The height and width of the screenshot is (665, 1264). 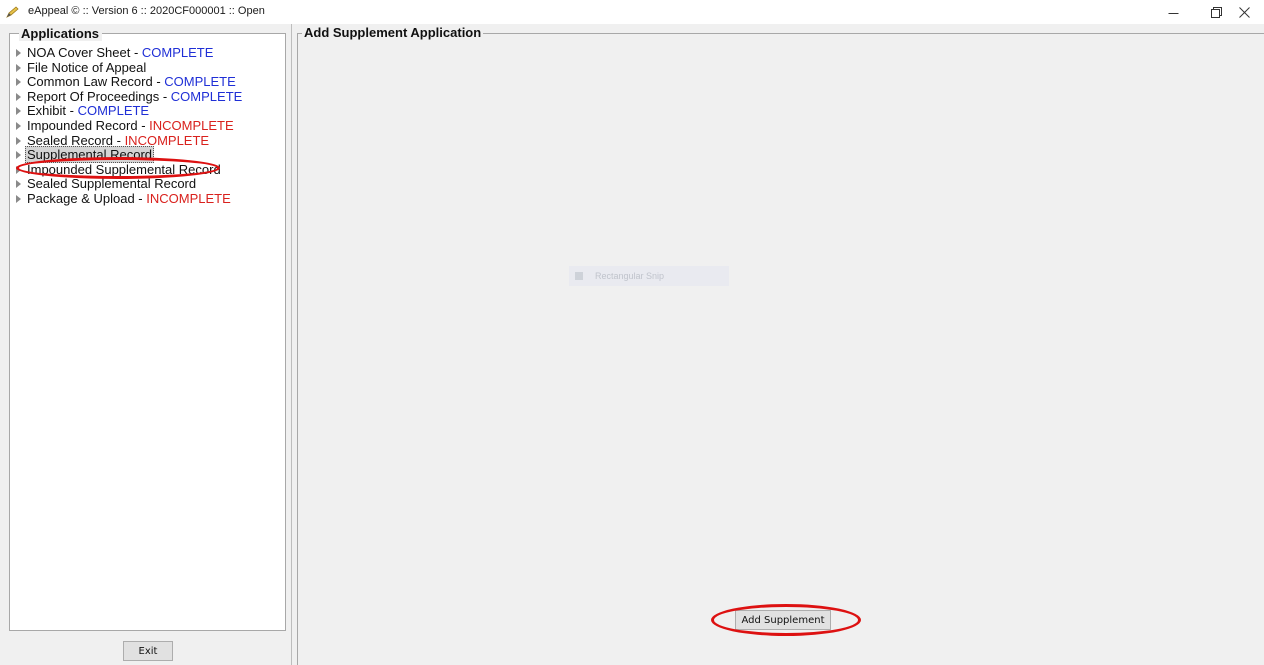 What do you see at coordinates (147, 67) in the screenshot?
I see `tree-item: File Notice of Appeal` at bounding box center [147, 67].